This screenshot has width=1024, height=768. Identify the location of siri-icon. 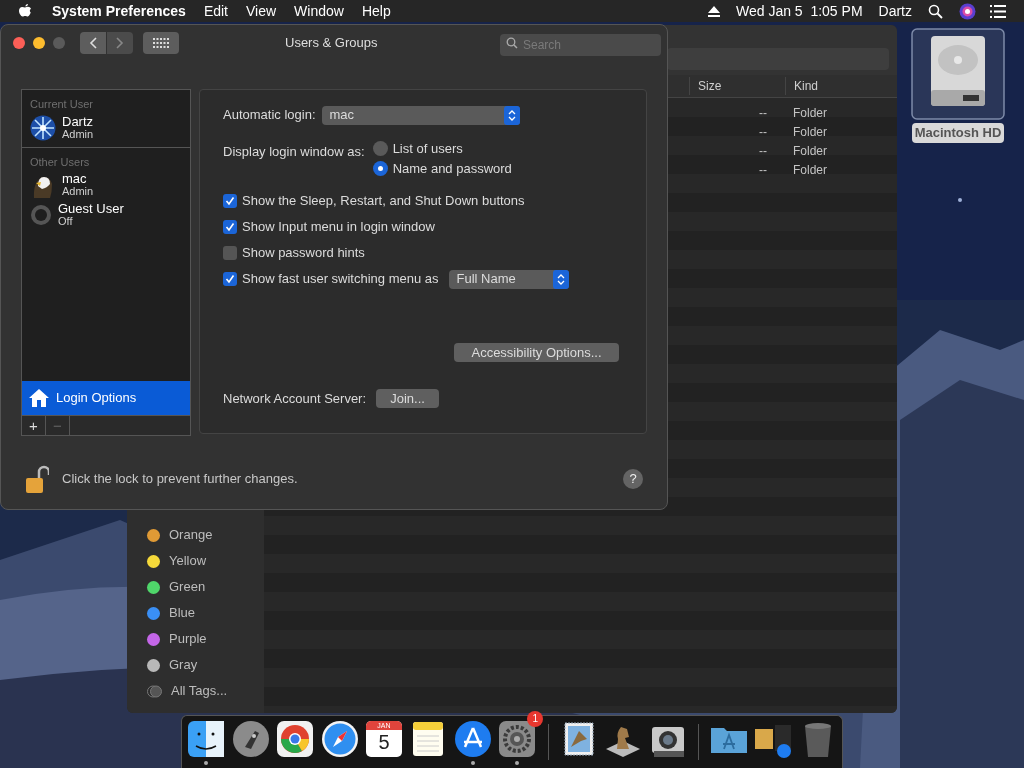
(967, 11).